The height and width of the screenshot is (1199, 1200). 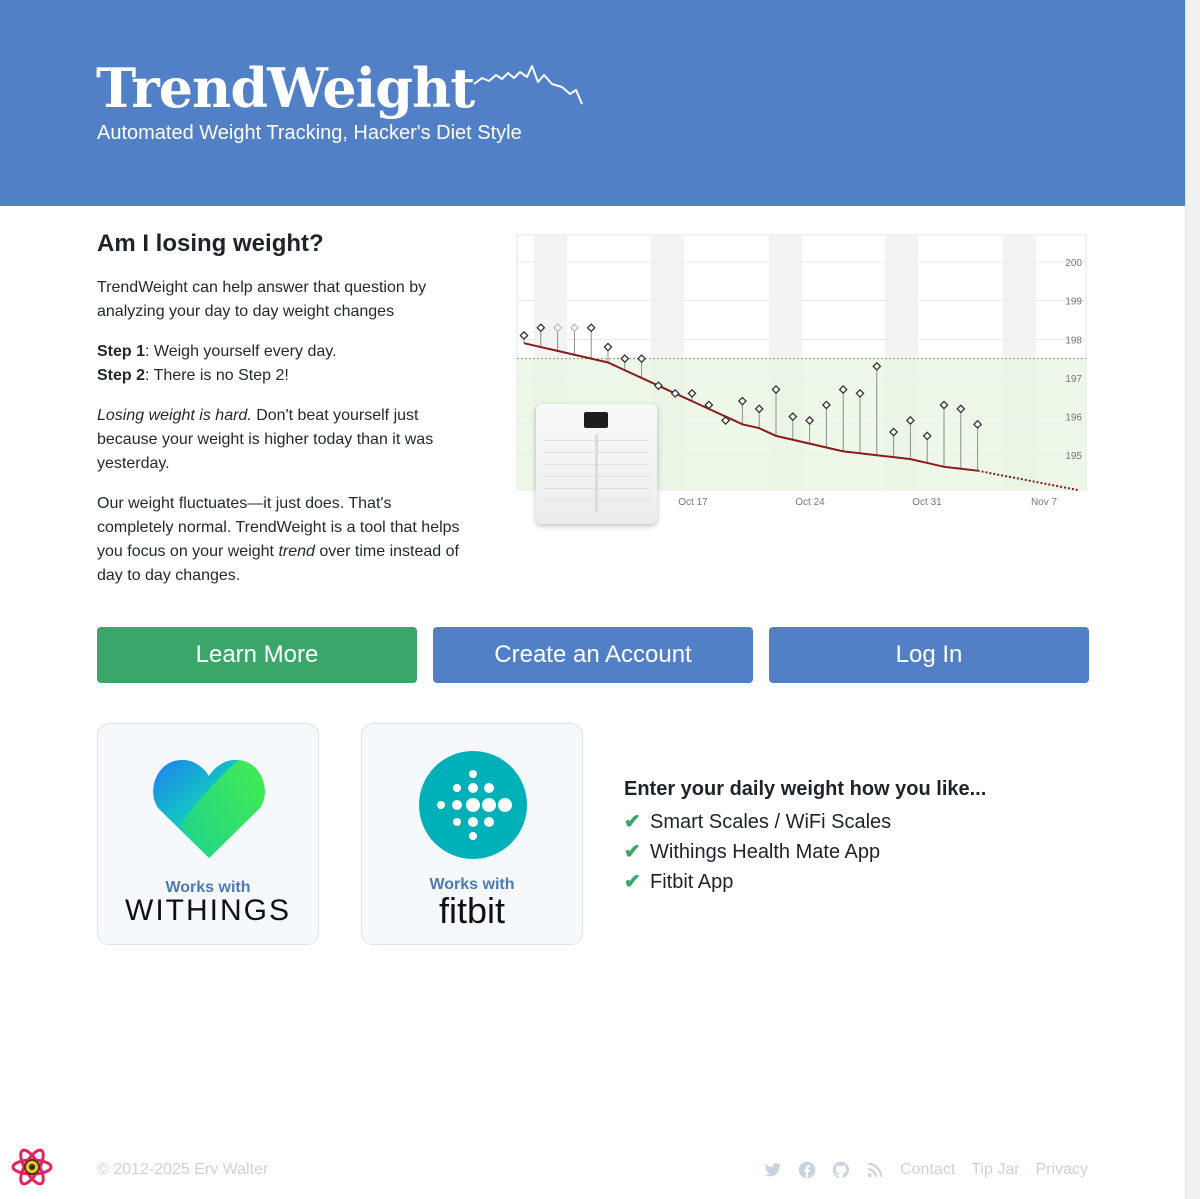 I want to click on y-tick-label: 198, so click(x=1073, y=340).